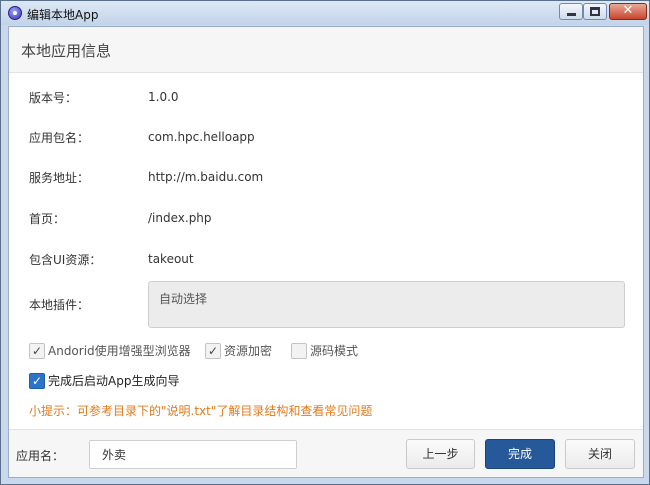 The width and height of the screenshot is (650, 485). I want to click on close-icon: ✕, so click(628, 10).